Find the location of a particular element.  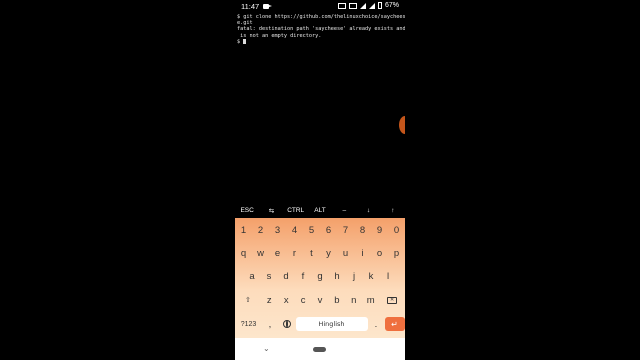

volte-icon is located at coordinates (352, 5).